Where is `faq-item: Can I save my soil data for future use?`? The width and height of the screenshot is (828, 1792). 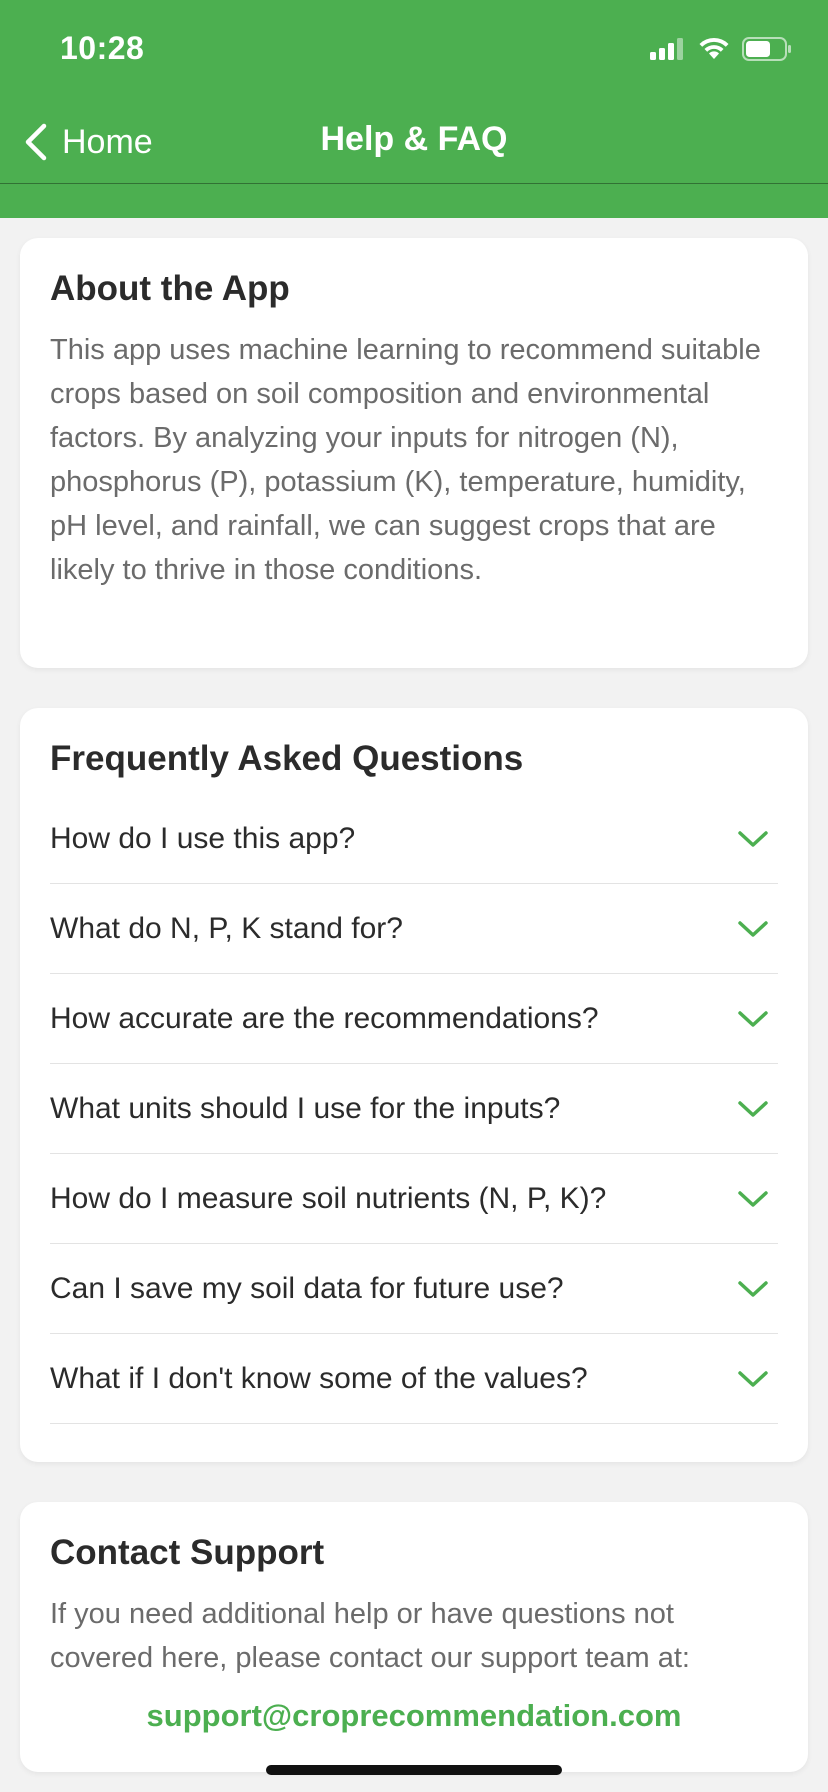
faq-item: Can I save my soil data for future use? is located at coordinates (414, 1289).